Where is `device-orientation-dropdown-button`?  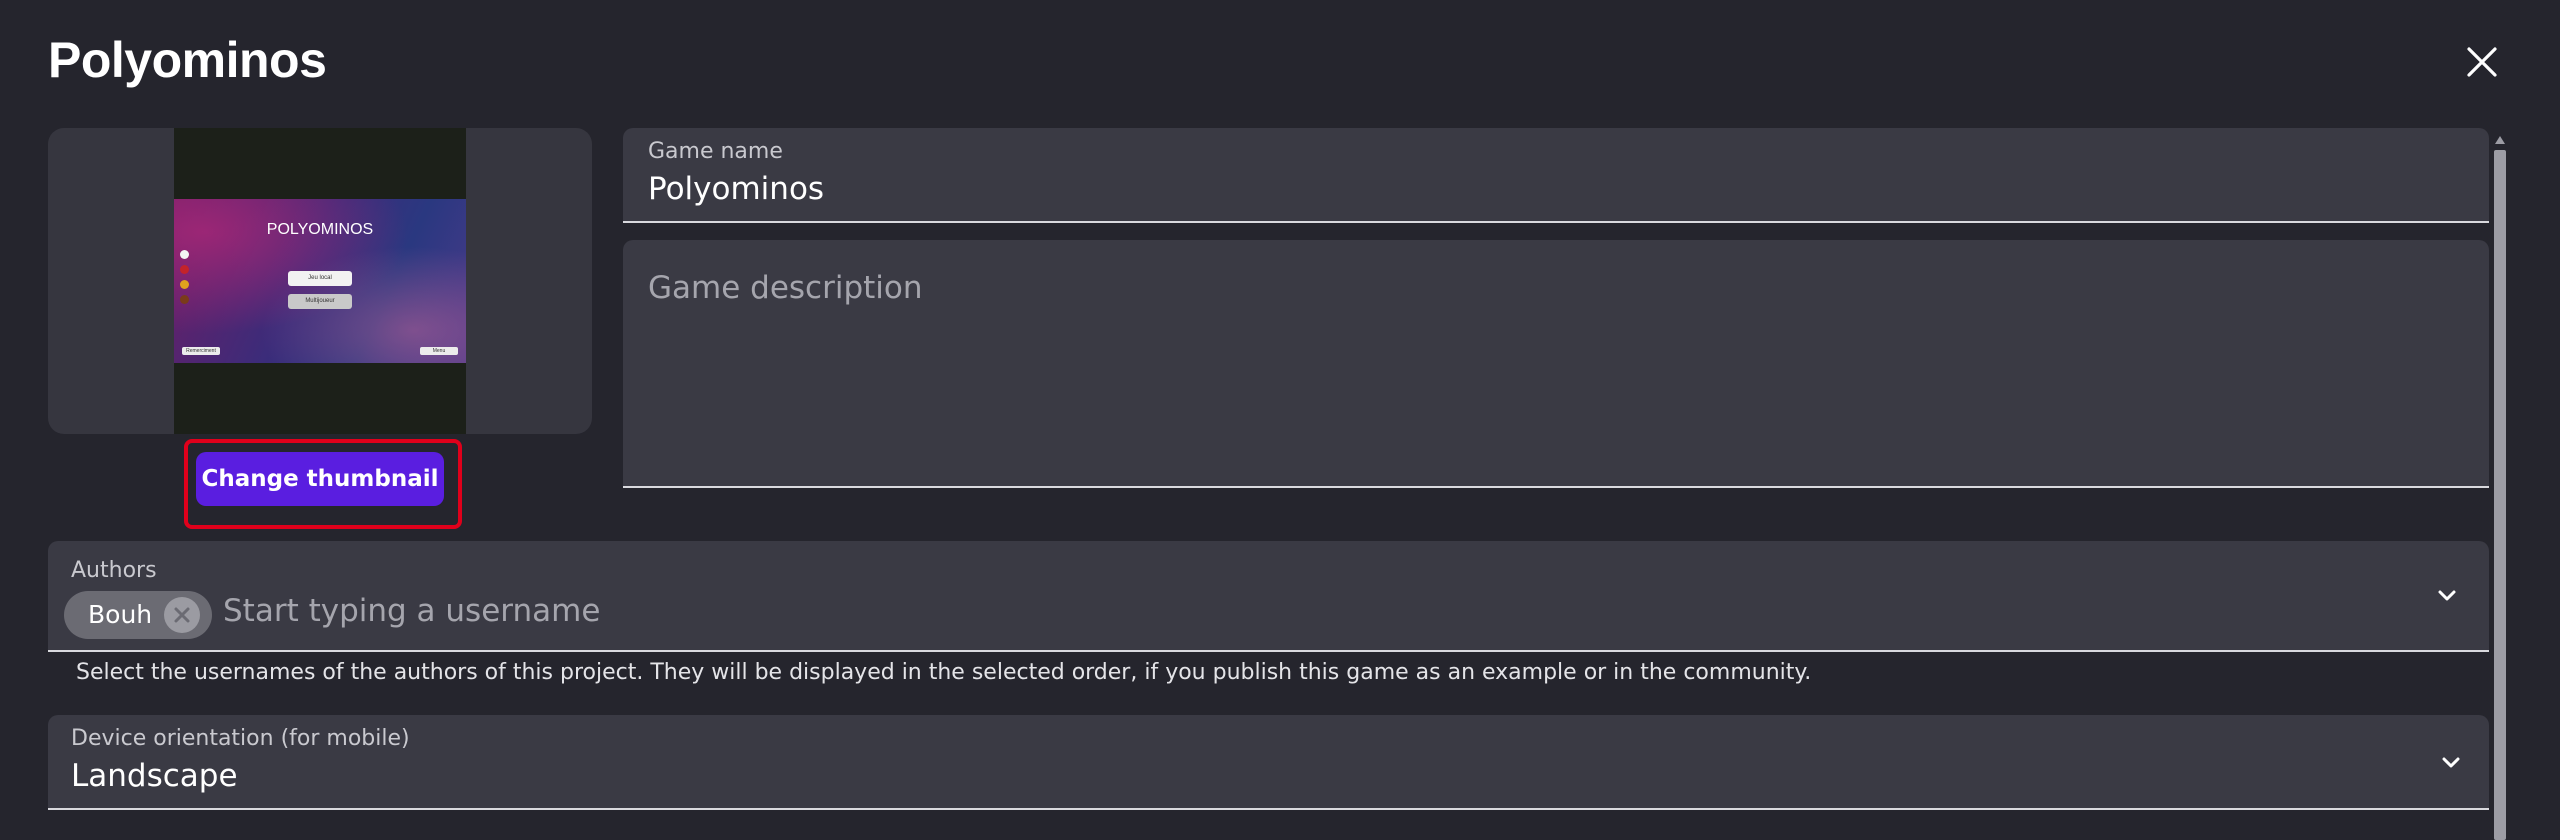 device-orientation-dropdown-button is located at coordinates (2451, 763).